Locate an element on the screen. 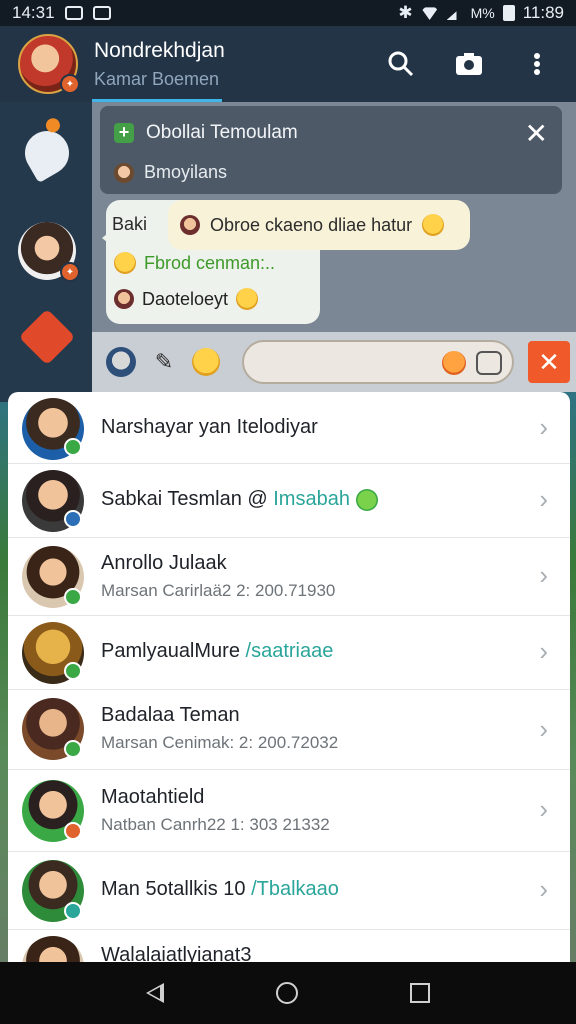  contact-name: Badalaa Teman is located at coordinates (170, 715).